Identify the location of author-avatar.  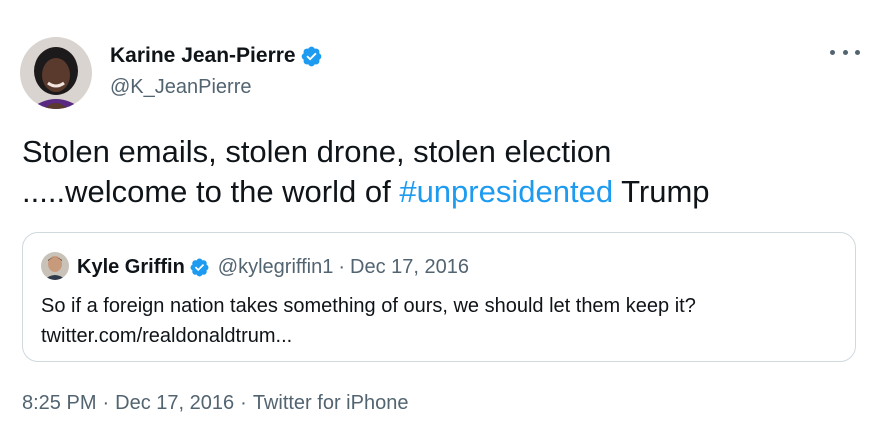
(56, 73).